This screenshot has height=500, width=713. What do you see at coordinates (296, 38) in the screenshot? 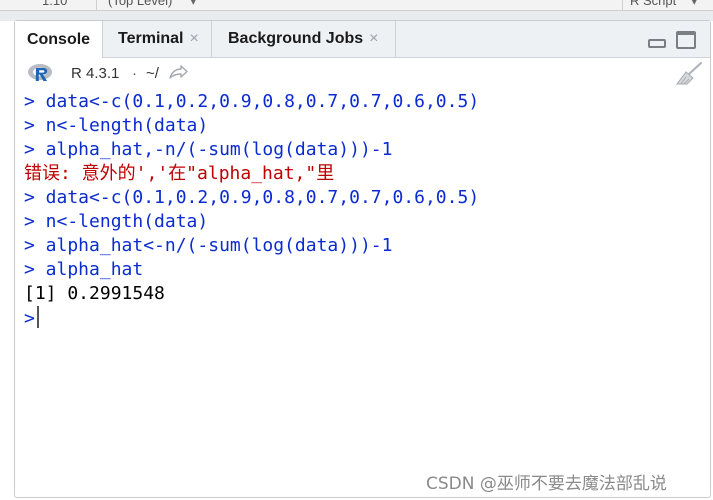
I see `tab-label: Background Jobs` at bounding box center [296, 38].